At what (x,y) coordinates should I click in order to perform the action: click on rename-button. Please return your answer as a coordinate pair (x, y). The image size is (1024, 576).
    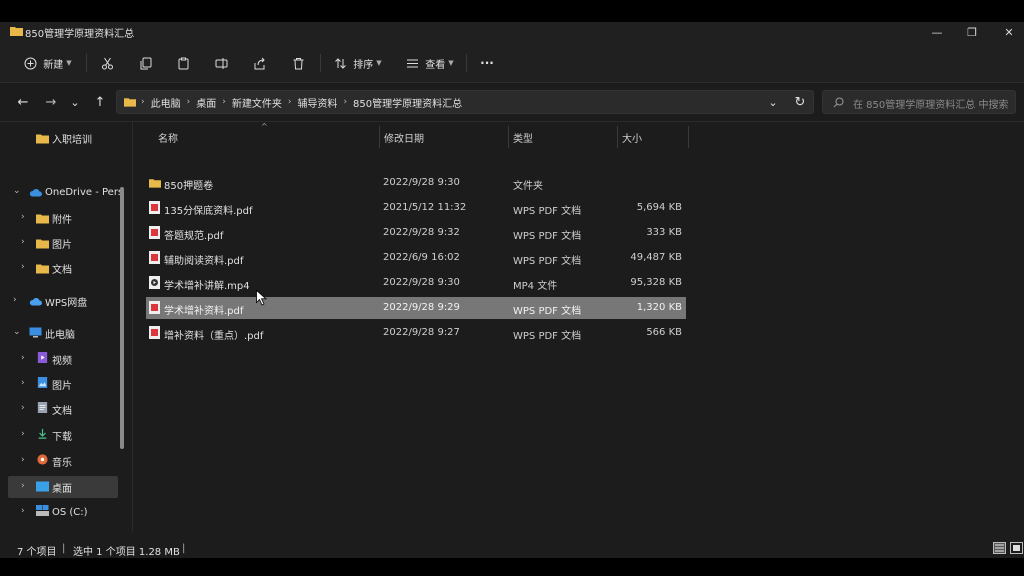
    Looking at the image, I should click on (221, 63).